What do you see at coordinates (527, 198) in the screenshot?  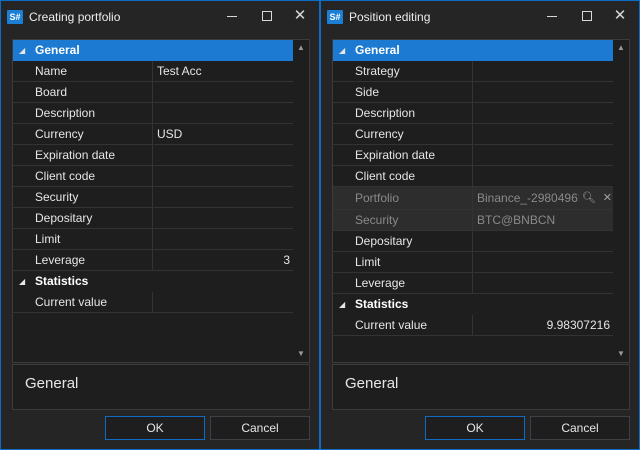 I see `portfolio-field: Binance_-2980496!` at bounding box center [527, 198].